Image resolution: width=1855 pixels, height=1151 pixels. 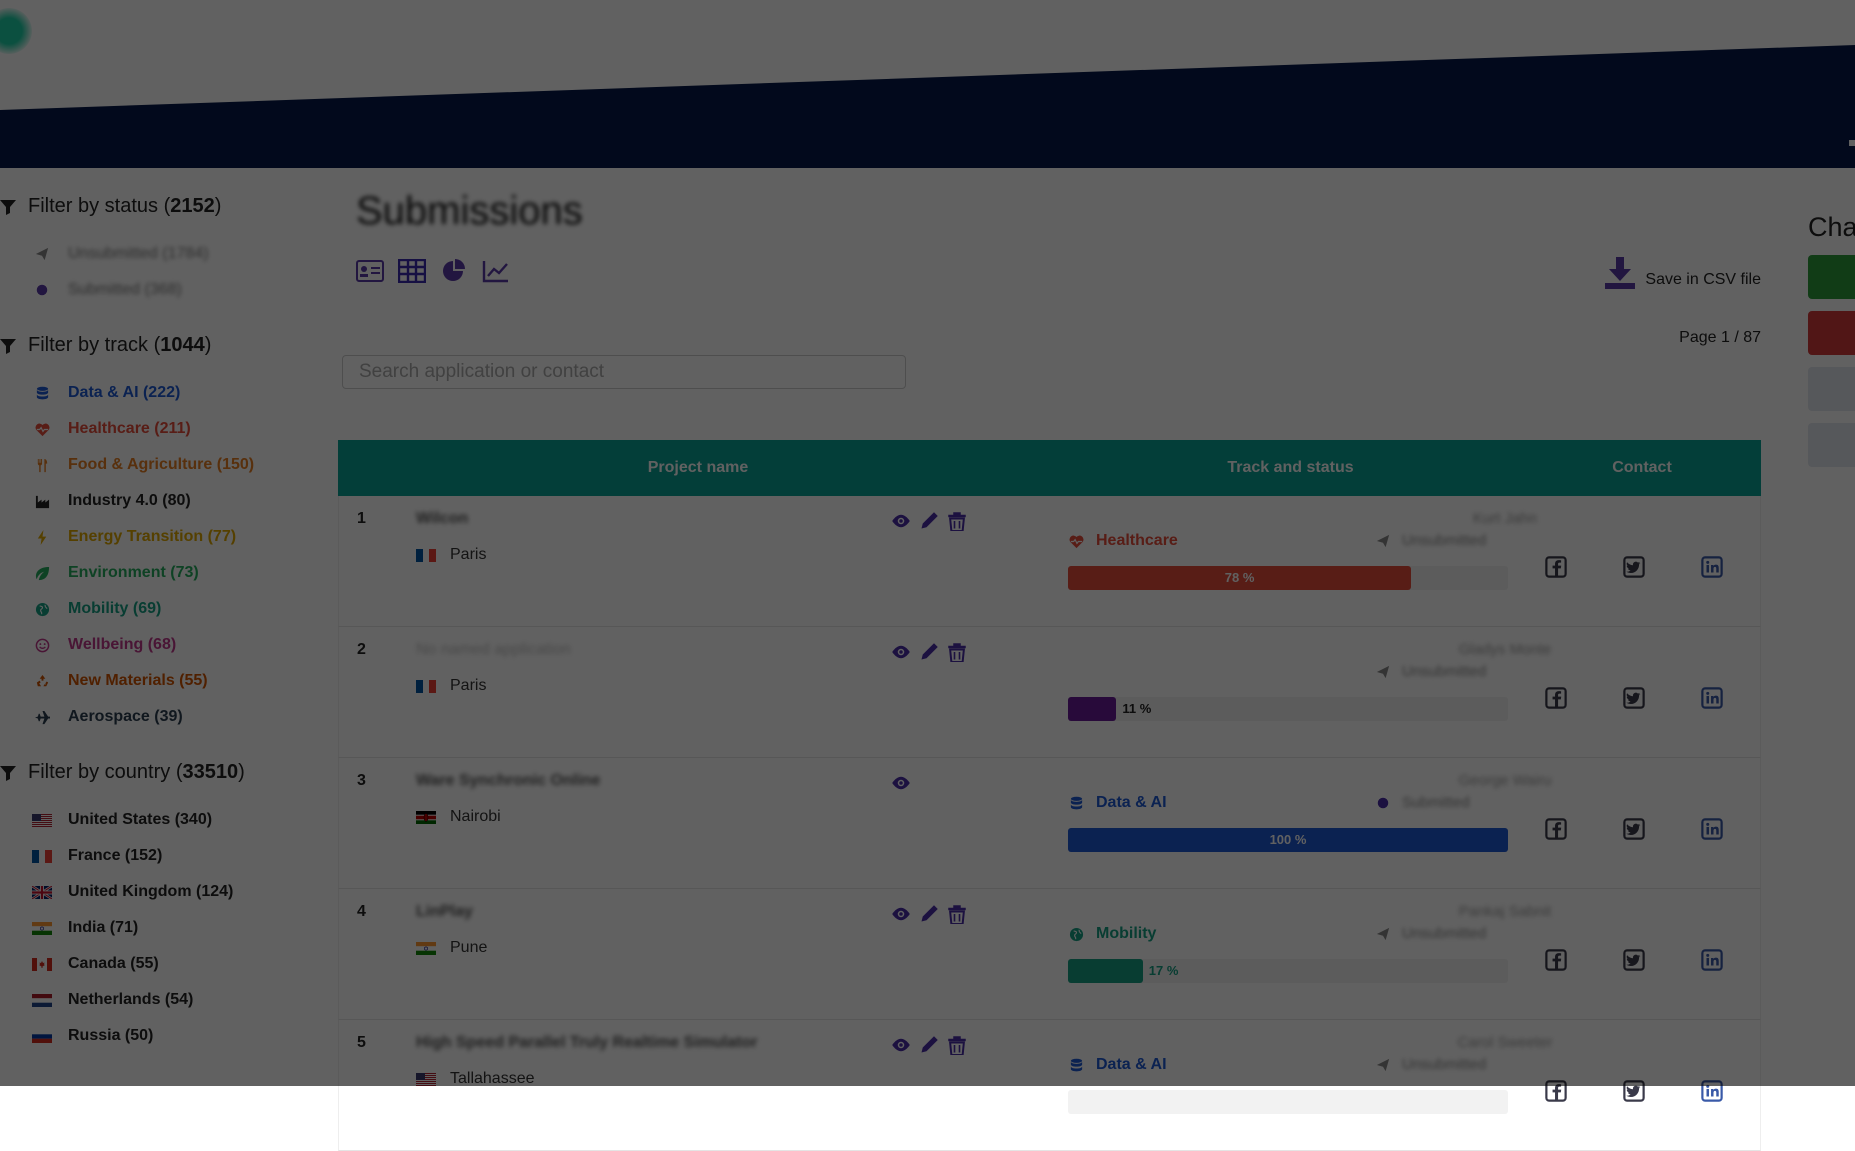 I want to click on card-view-icon, so click(x=370, y=271).